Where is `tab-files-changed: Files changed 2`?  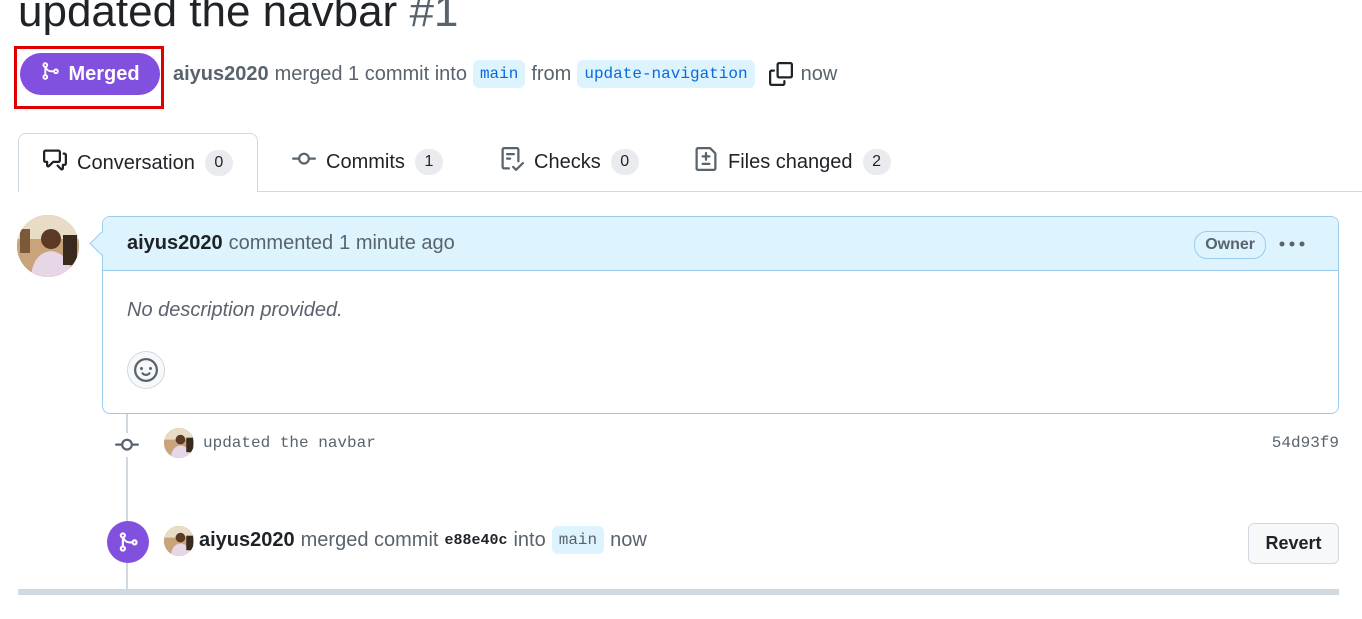
tab-files-changed: Files changed 2 is located at coordinates (792, 162).